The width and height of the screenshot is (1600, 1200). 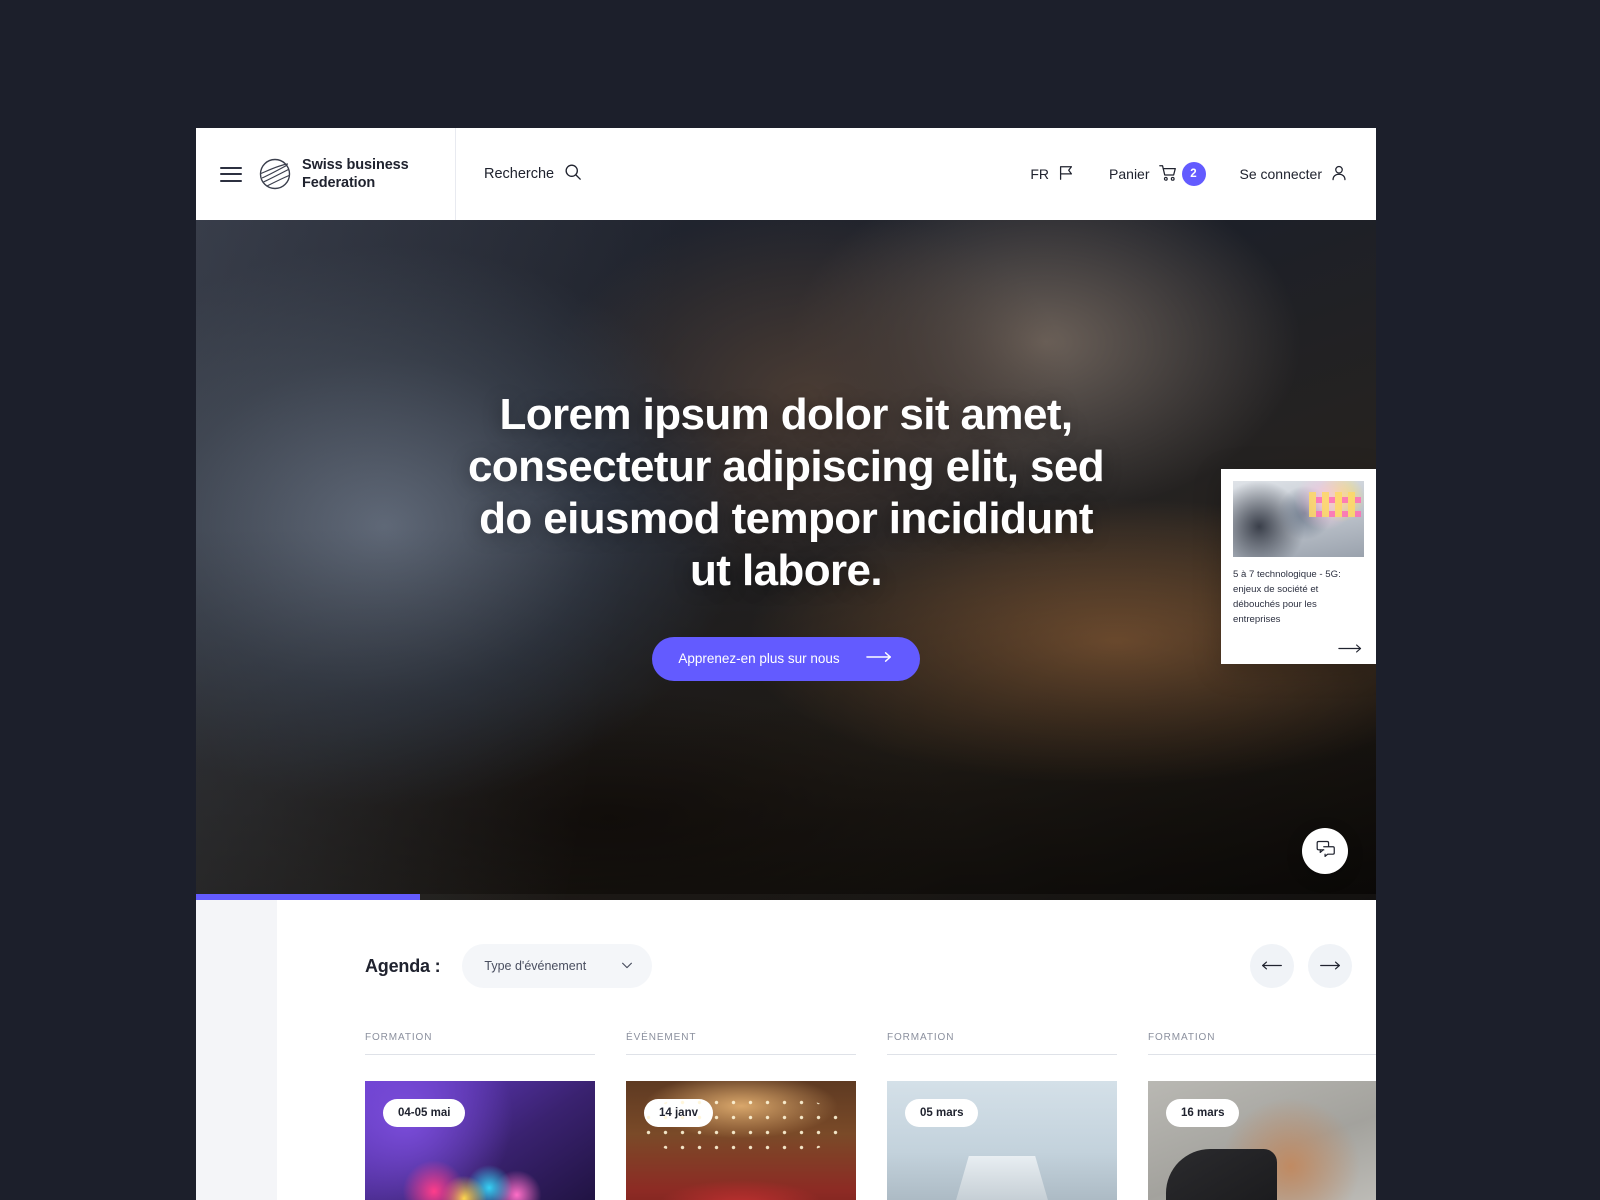 I want to click on cart-count-badge: 2, so click(x=1193, y=174).